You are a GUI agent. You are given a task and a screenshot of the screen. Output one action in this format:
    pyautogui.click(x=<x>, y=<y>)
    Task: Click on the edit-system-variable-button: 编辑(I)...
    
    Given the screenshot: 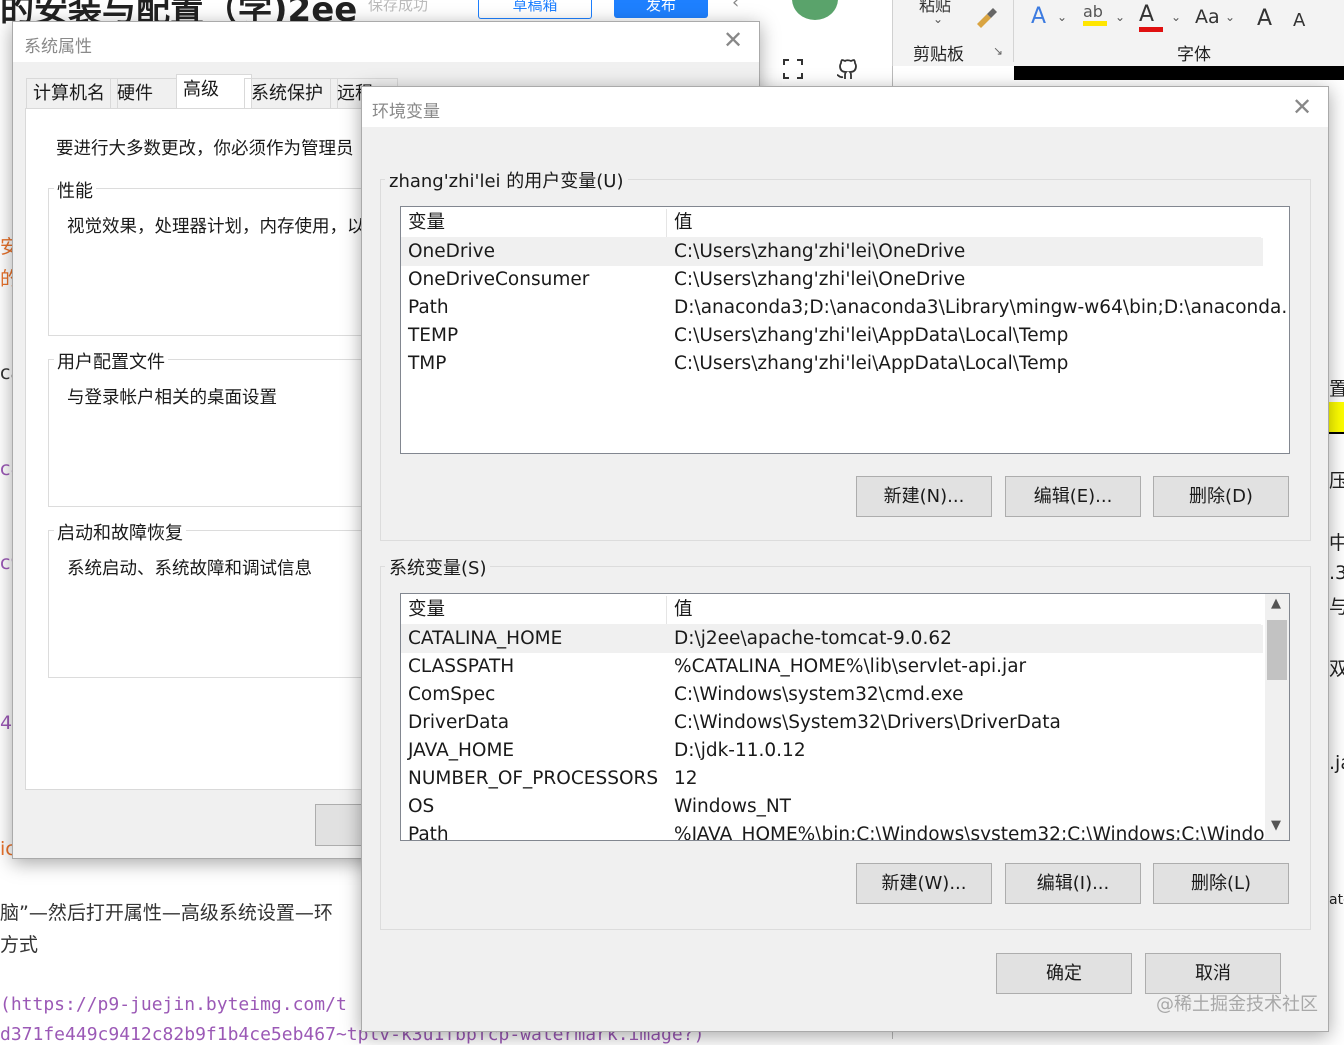 What is the action you would take?
    pyautogui.click(x=1073, y=883)
    